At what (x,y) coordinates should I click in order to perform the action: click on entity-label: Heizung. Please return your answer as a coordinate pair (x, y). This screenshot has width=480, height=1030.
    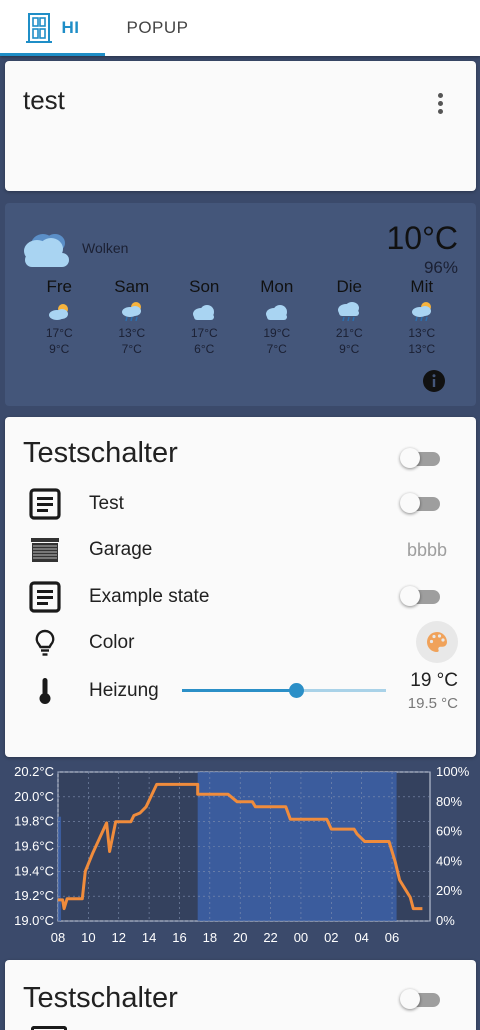
    Looking at the image, I should click on (124, 690).